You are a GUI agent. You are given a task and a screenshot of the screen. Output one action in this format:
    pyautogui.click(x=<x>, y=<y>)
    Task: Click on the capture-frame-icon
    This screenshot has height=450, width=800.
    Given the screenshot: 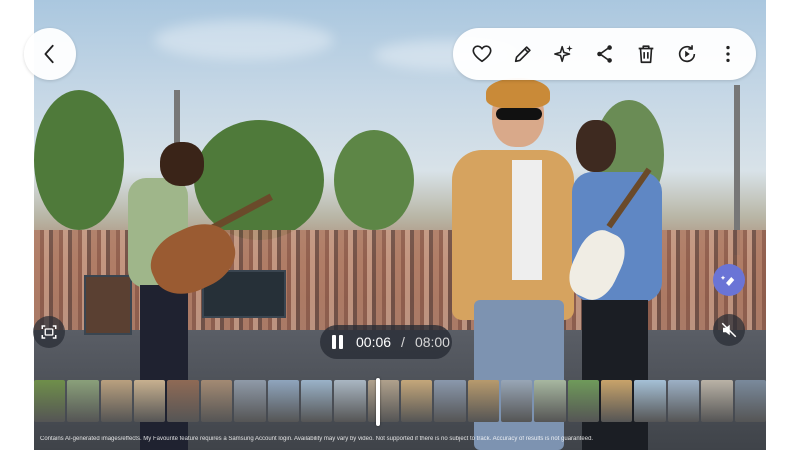 What is the action you would take?
    pyautogui.click(x=49, y=332)
    